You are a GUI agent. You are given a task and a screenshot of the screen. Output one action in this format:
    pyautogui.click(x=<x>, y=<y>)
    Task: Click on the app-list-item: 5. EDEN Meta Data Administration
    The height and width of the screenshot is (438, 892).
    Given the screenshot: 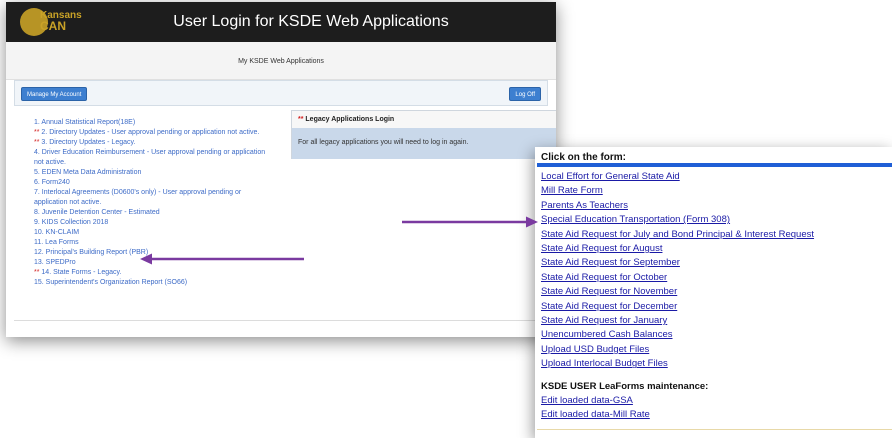 What is the action you would take?
    pyautogui.click(x=154, y=173)
    